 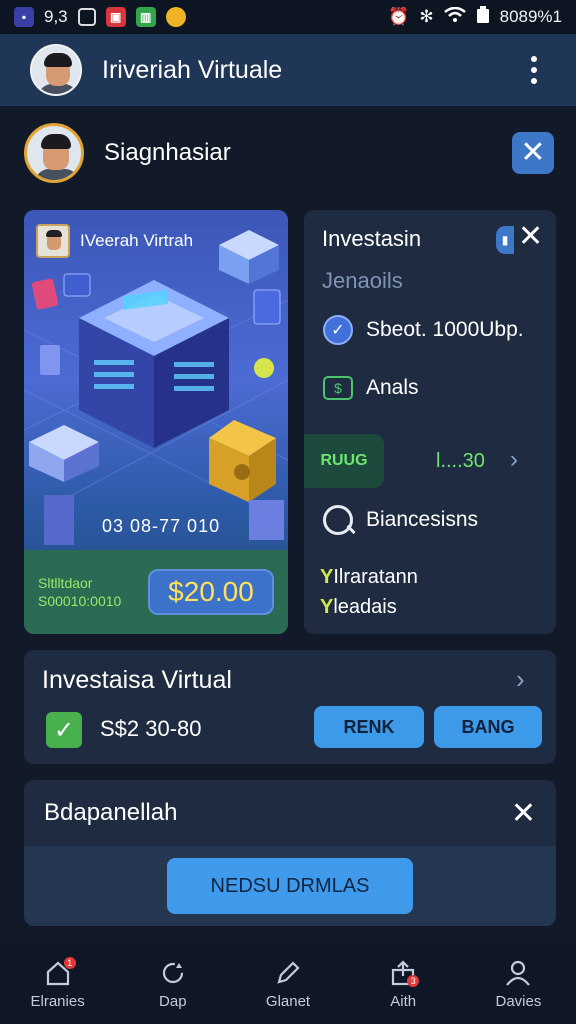 What do you see at coordinates (79, 592) in the screenshot?
I see `hero-footer-labels: Sltlltdaor S00010:0010` at bounding box center [79, 592].